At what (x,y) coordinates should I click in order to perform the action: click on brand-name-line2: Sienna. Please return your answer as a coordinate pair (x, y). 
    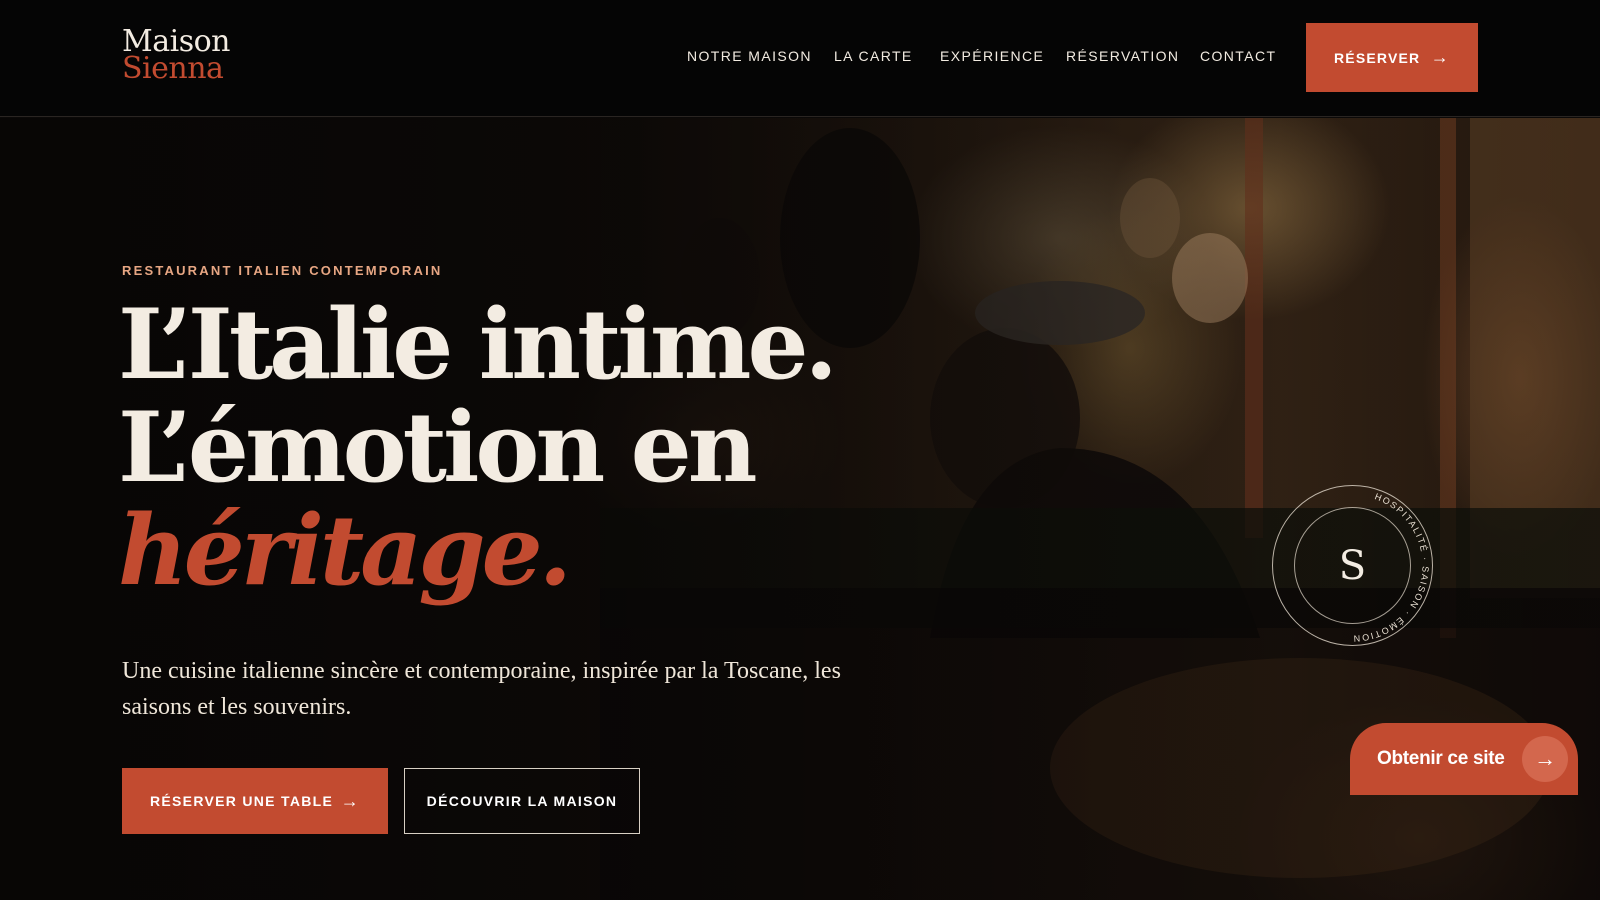
    Looking at the image, I should click on (173, 68).